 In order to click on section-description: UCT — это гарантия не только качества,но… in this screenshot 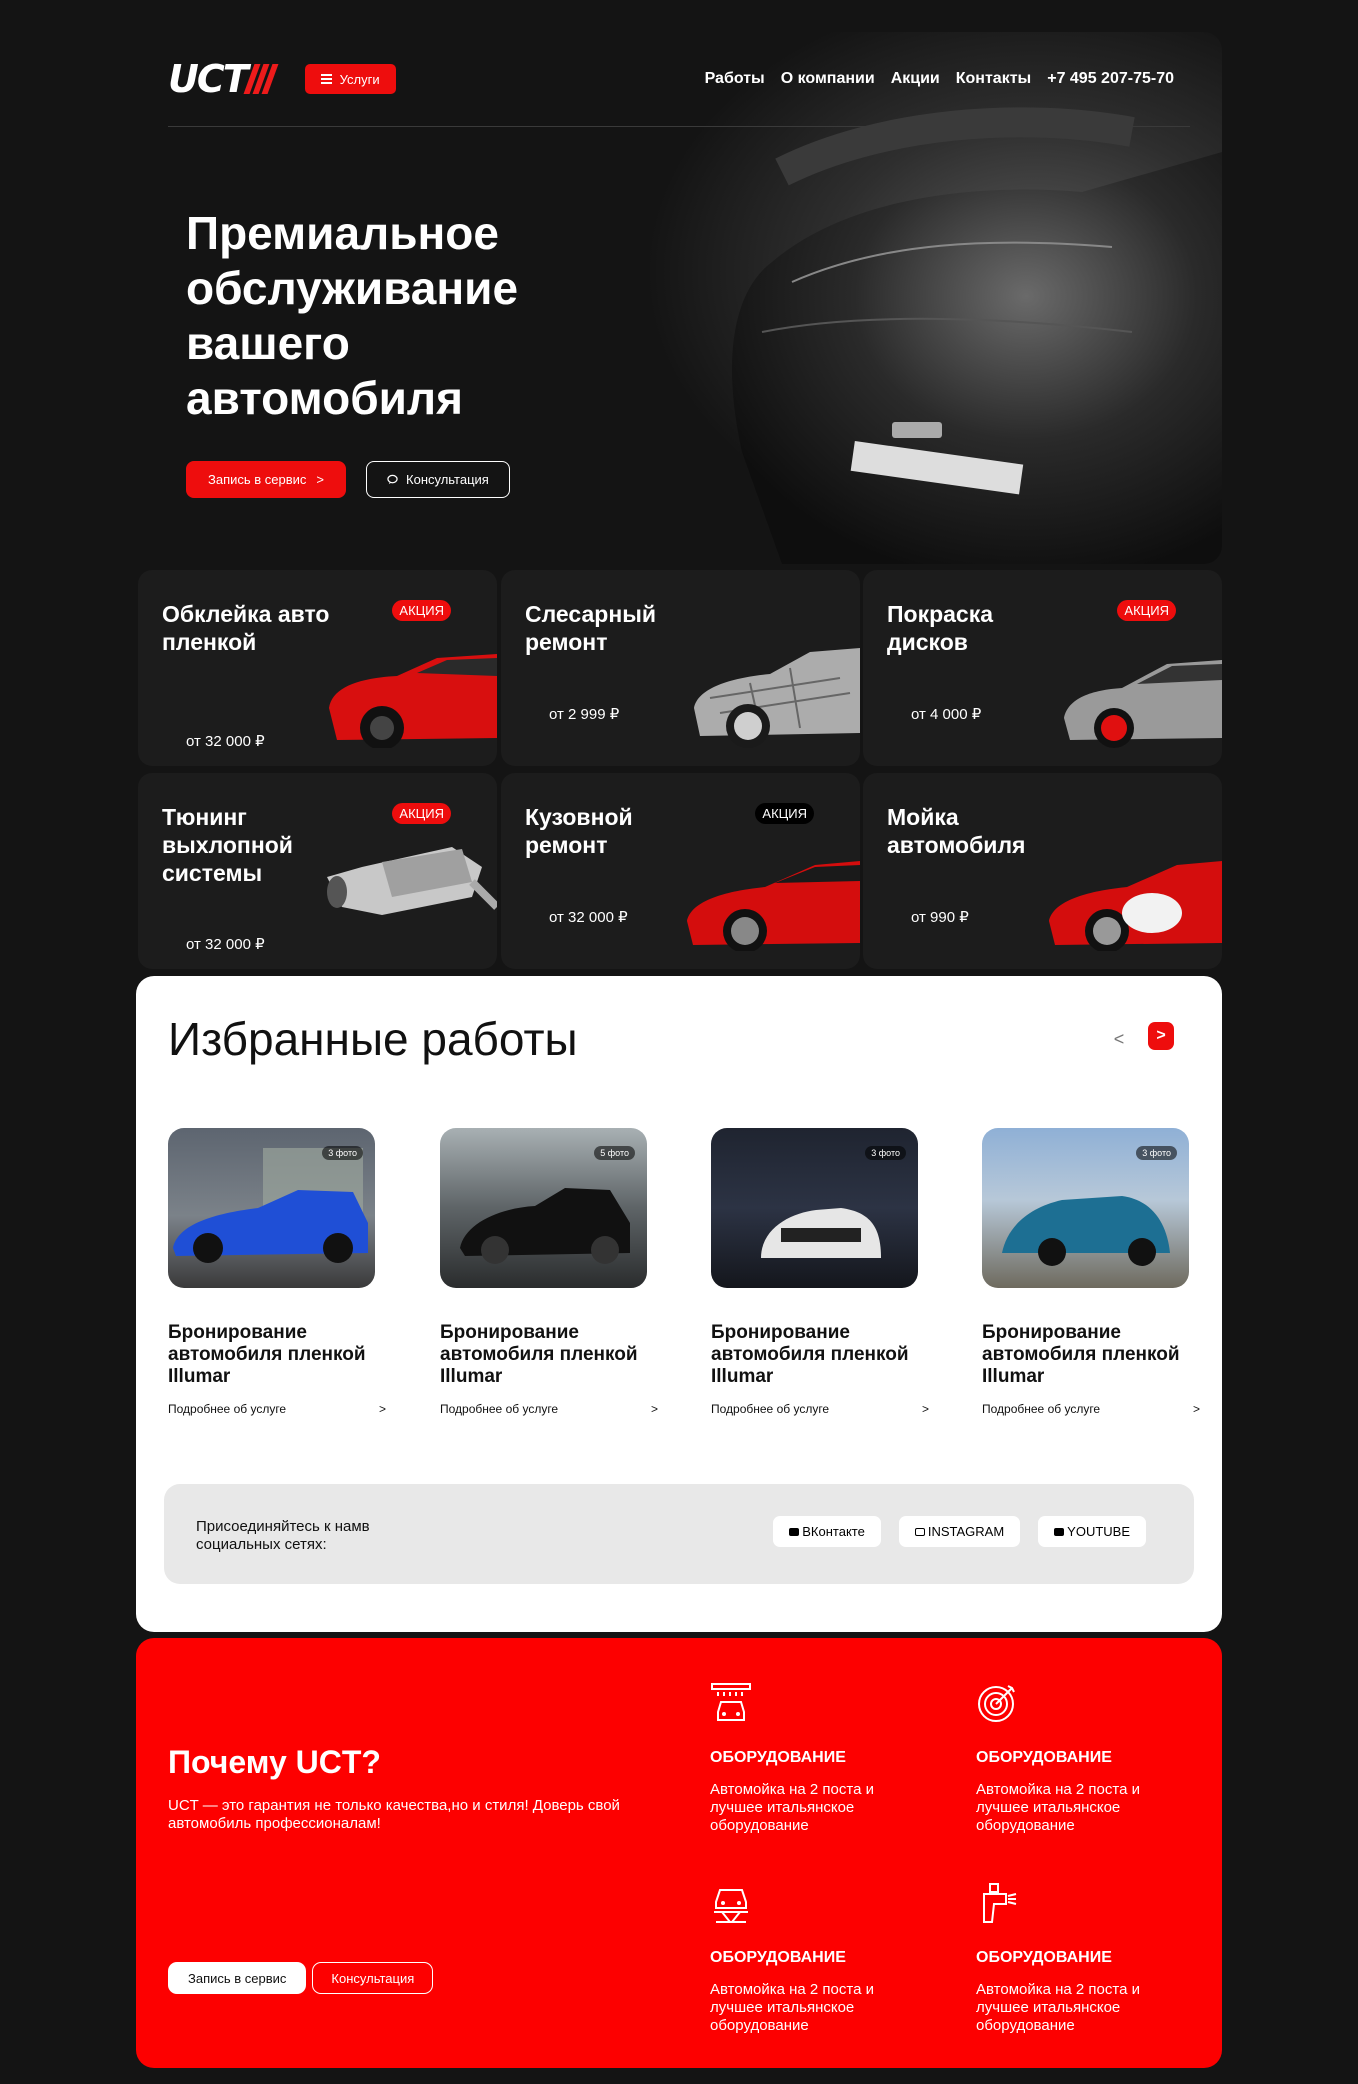, I will do `click(394, 1814)`.